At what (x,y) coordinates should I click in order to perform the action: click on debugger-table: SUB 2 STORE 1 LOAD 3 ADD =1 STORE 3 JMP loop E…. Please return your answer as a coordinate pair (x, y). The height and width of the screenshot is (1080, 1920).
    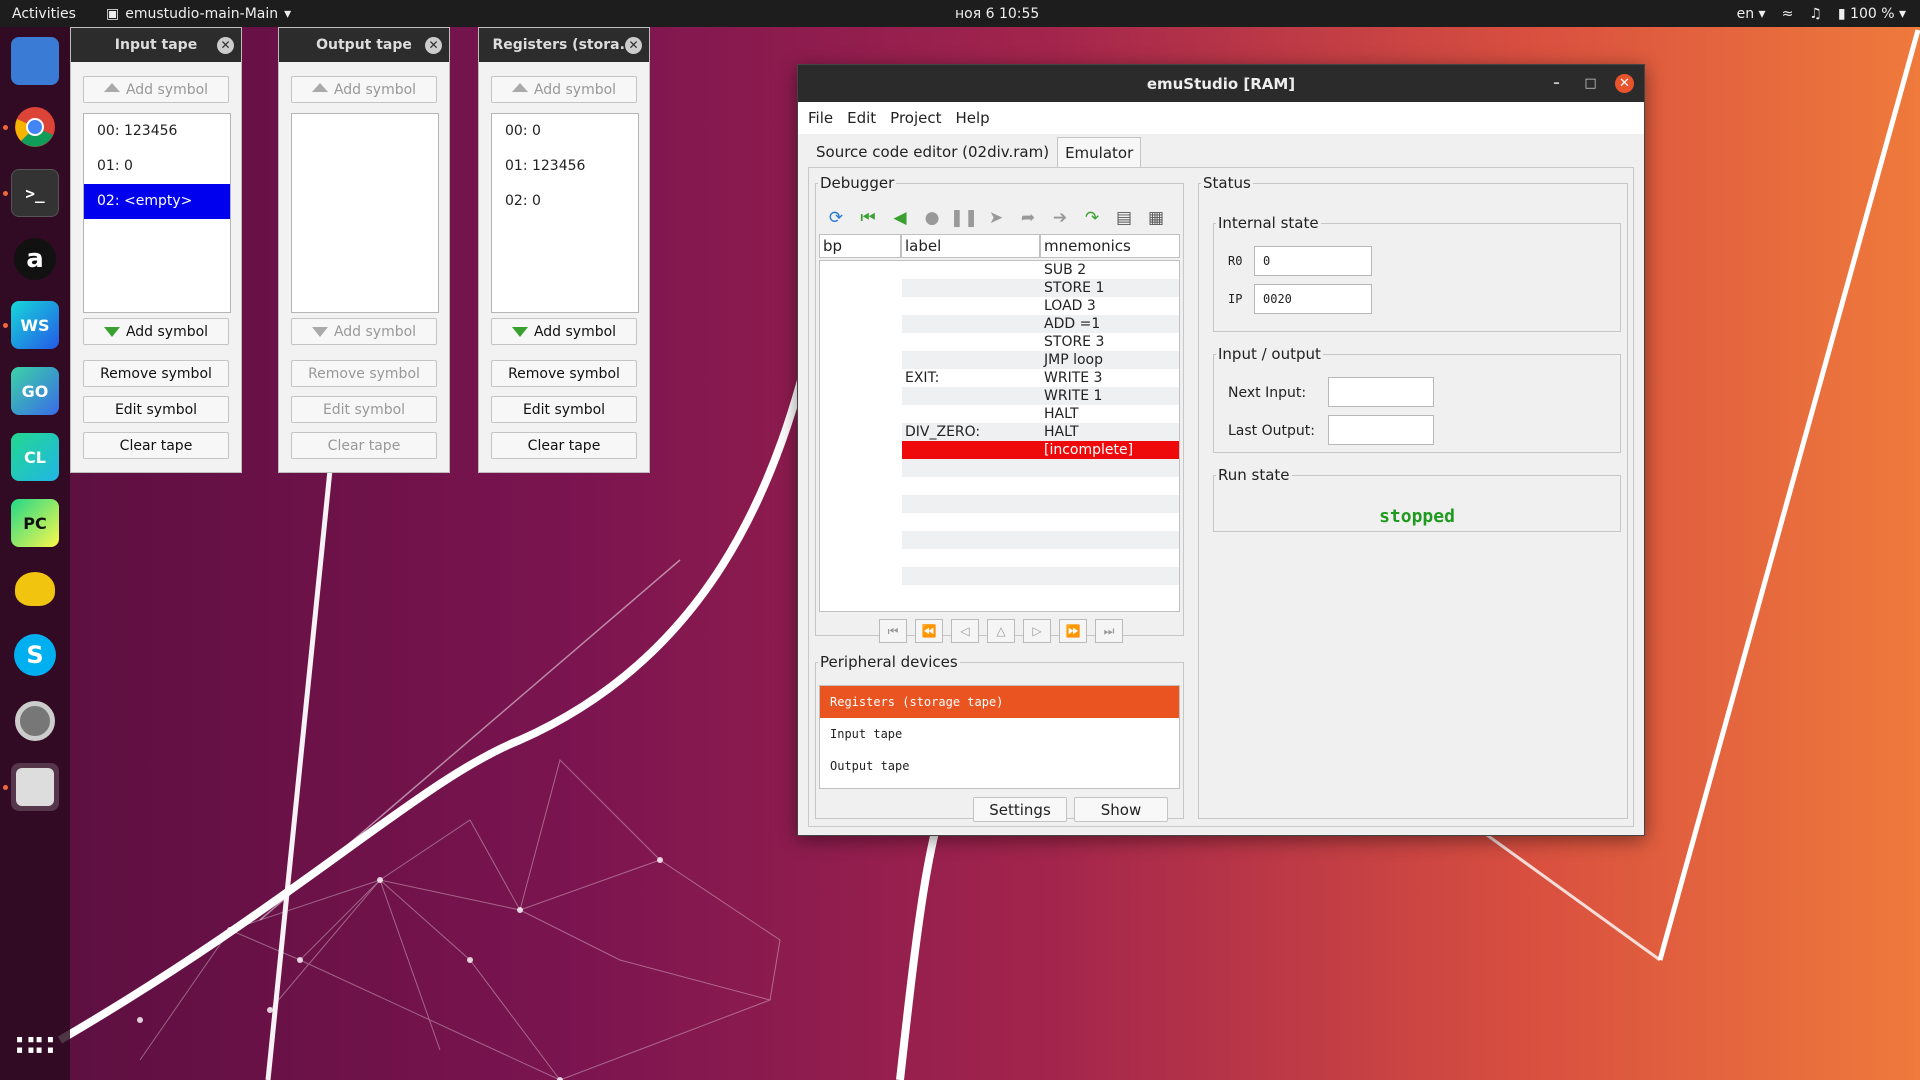
    Looking at the image, I should click on (999, 436).